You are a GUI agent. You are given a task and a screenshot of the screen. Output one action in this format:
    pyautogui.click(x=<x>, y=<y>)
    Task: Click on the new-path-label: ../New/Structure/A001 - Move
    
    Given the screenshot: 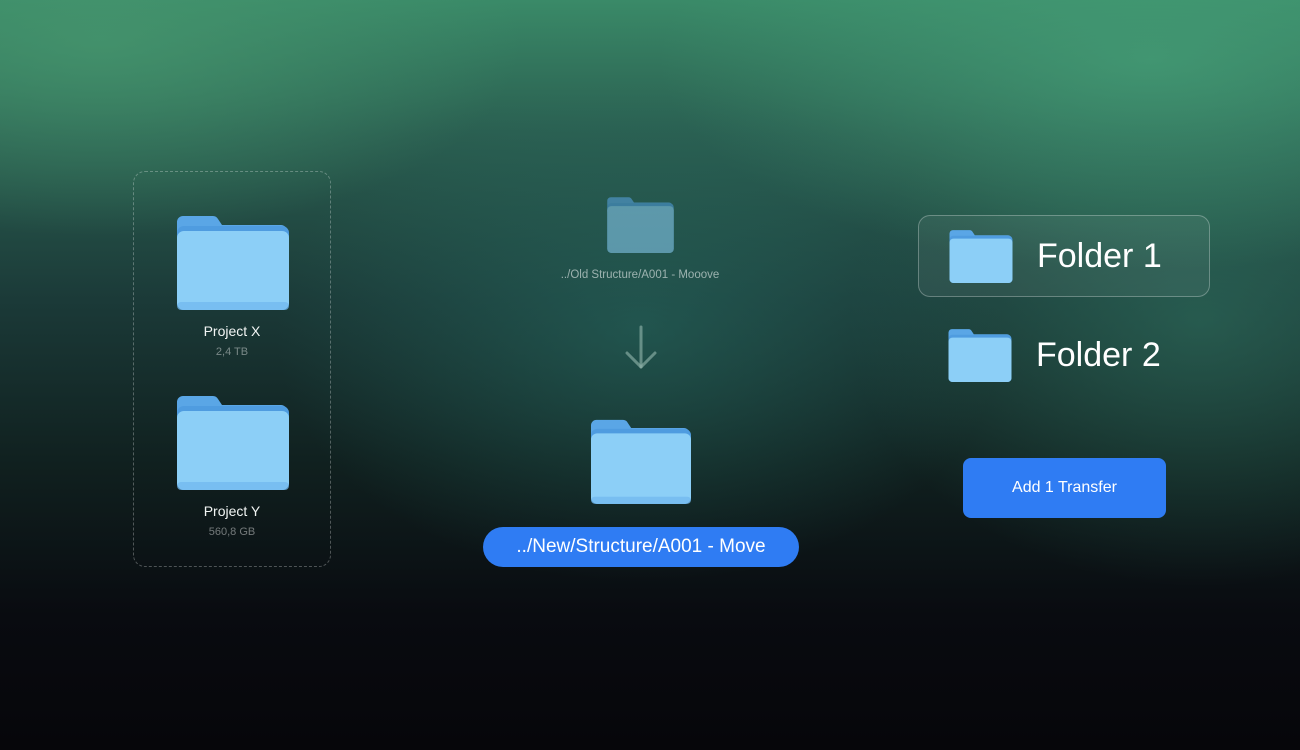 What is the action you would take?
    pyautogui.click(x=641, y=547)
    